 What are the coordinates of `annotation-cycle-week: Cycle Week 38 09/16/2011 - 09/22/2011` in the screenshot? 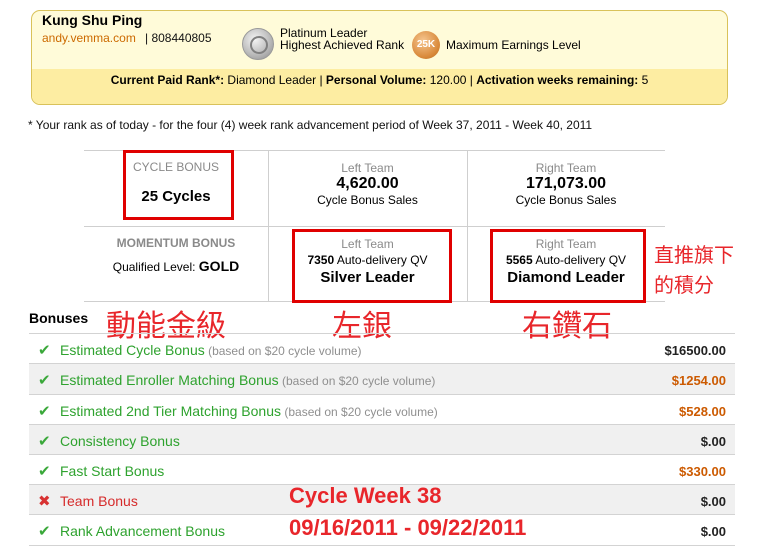 It's located at (407, 512).